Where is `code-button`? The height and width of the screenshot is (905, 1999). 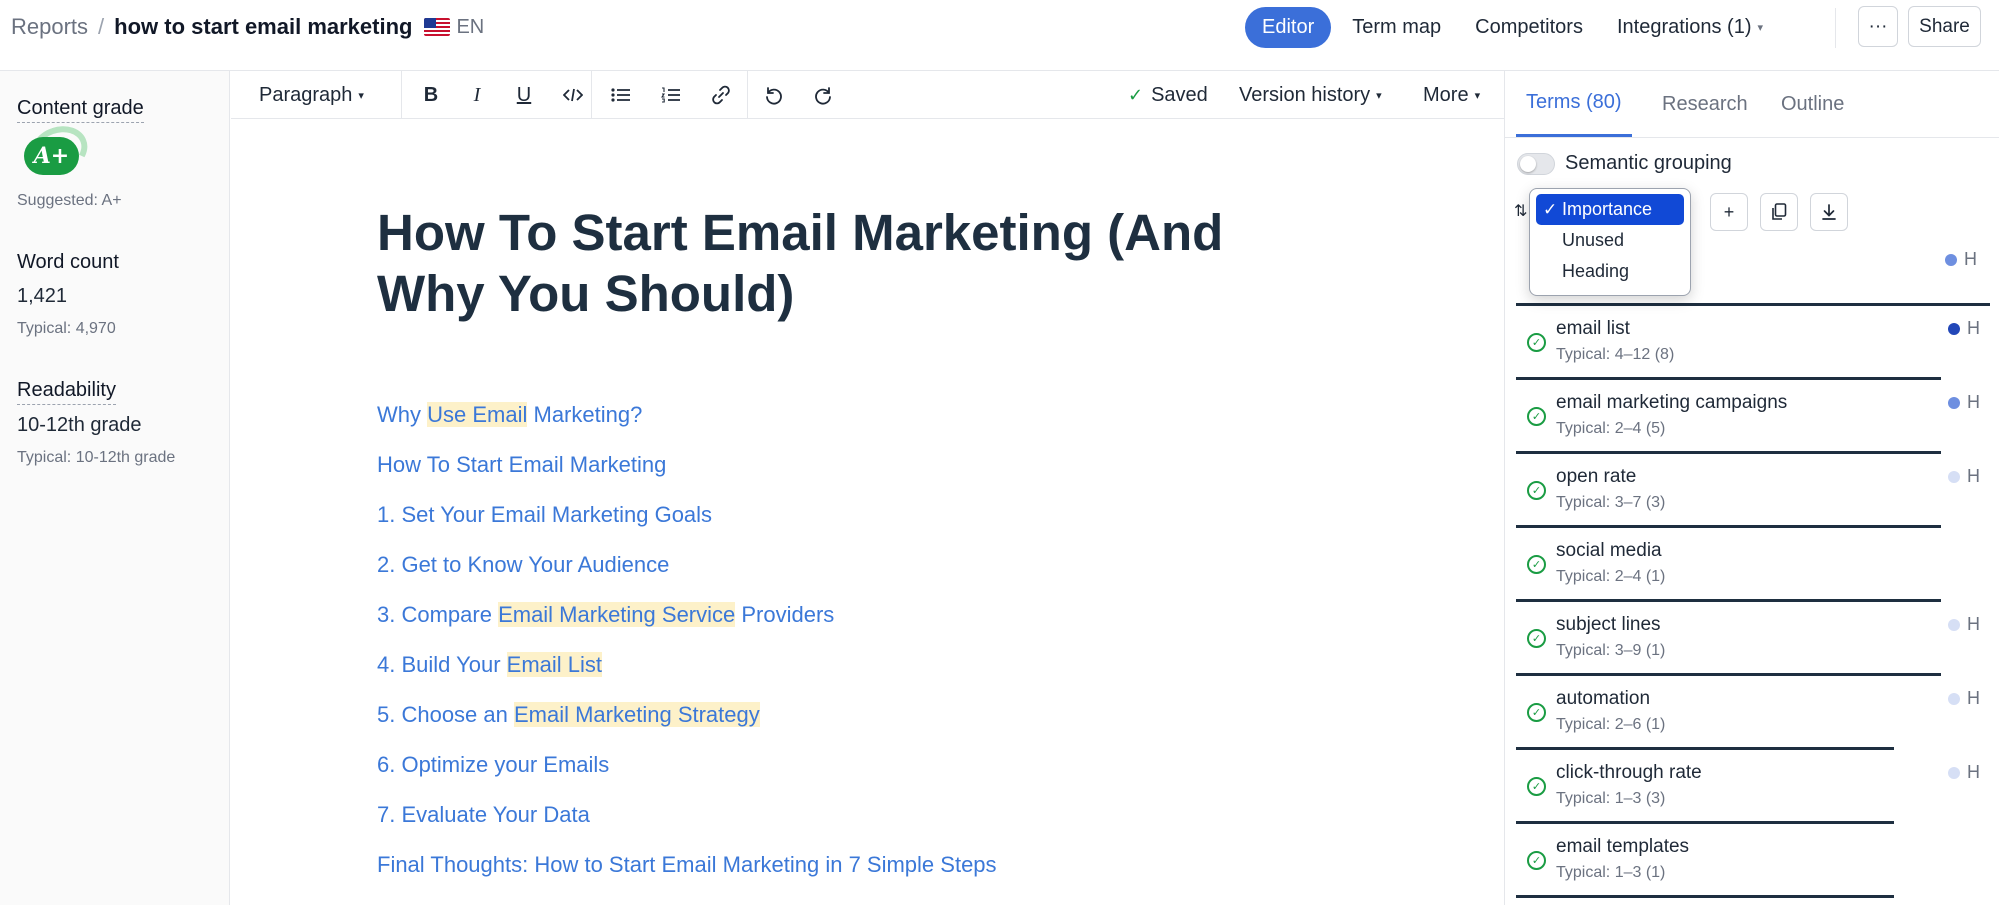
code-button is located at coordinates (573, 95).